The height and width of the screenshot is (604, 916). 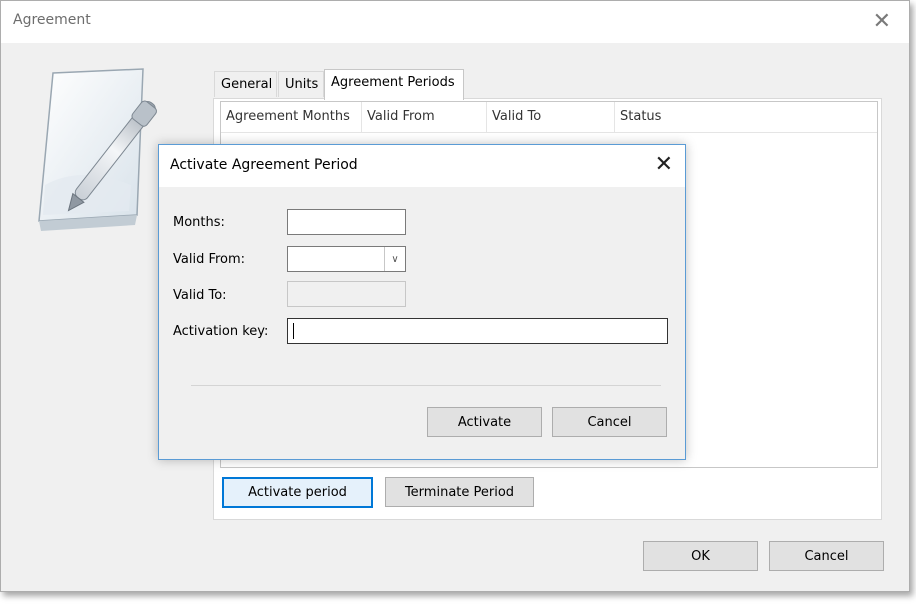 What do you see at coordinates (664, 164) in the screenshot?
I see `dialog-close-icon: ✕` at bounding box center [664, 164].